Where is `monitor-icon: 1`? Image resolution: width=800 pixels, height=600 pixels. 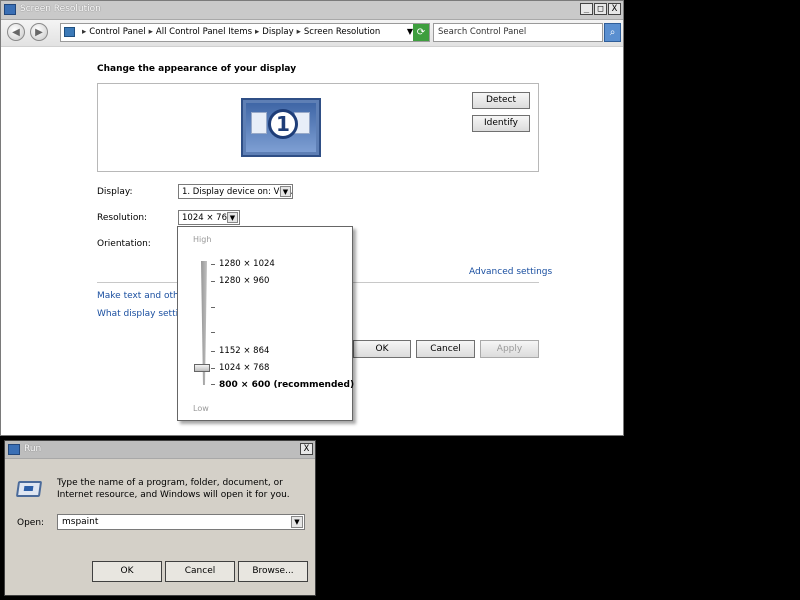
monitor-icon: 1 is located at coordinates (281, 127).